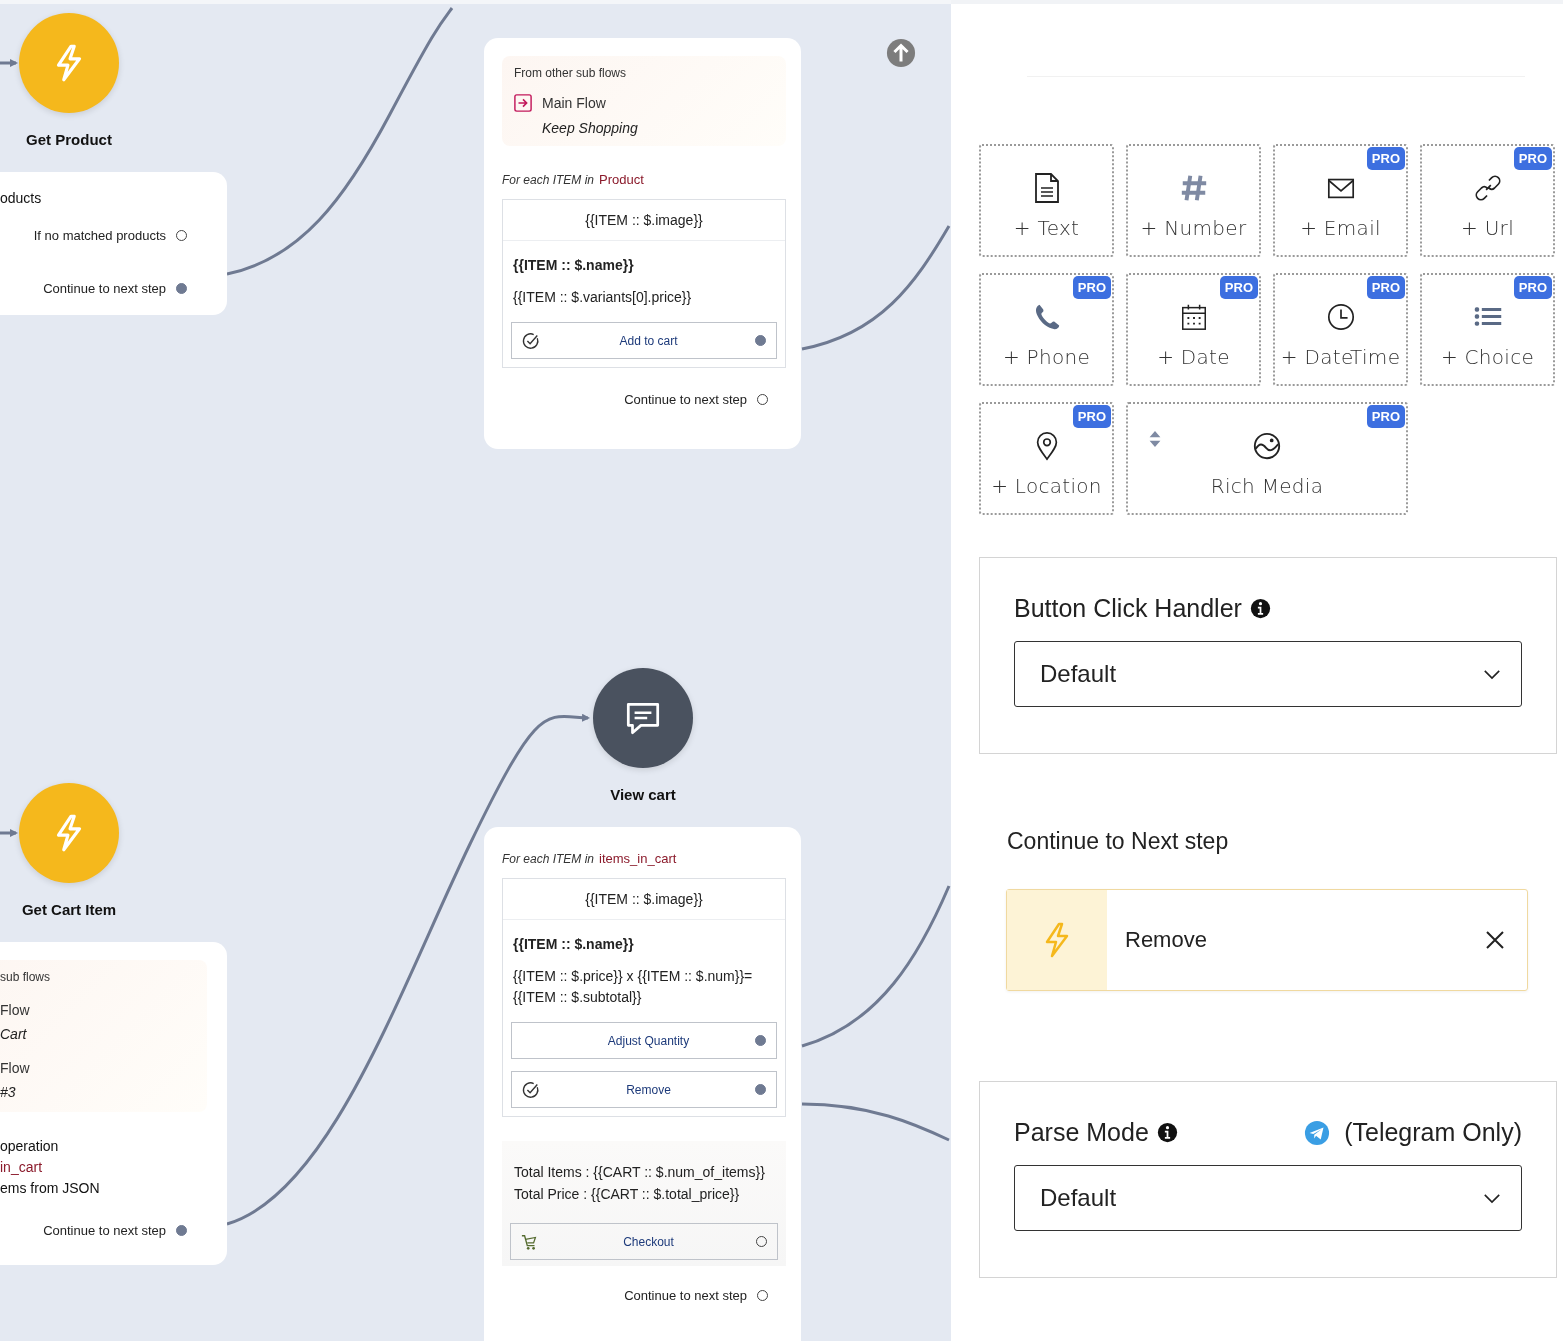  I want to click on add-field-button: + Number, so click(1193, 200).